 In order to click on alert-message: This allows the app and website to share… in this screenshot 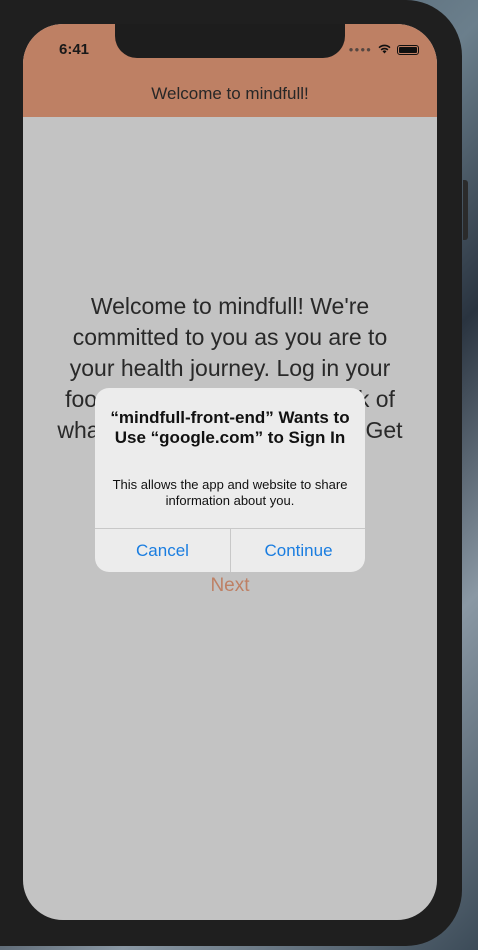, I will do `click(230, 492)`.